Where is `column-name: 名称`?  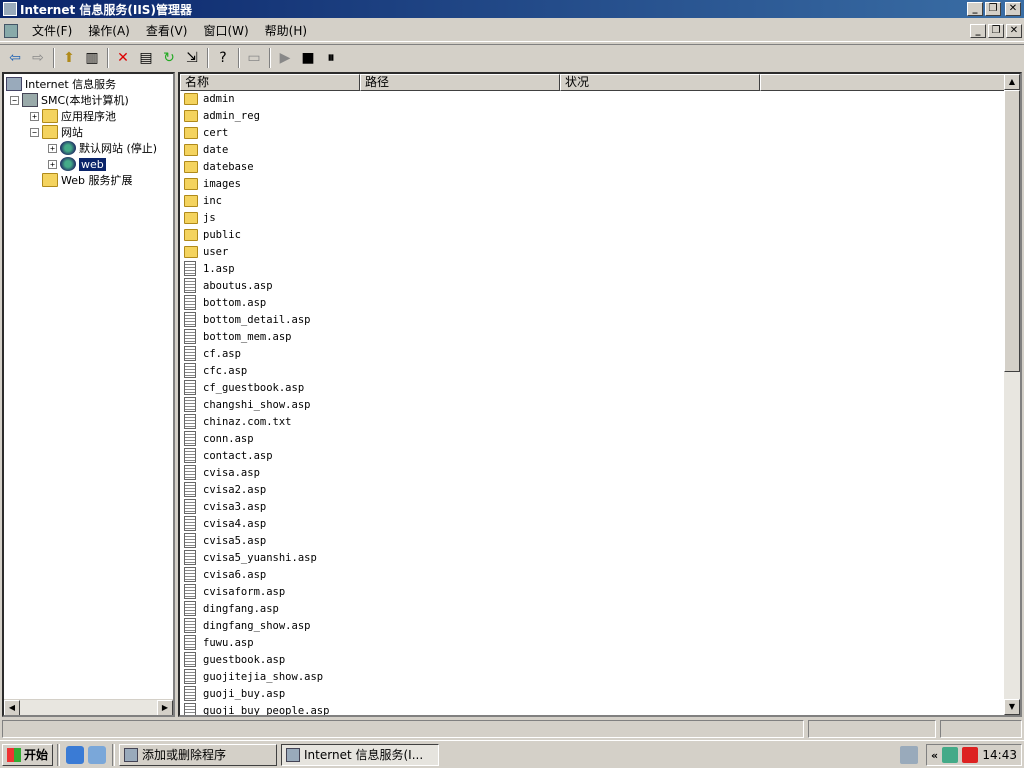
column-name: 名称 is located at coordinates (270, 82).